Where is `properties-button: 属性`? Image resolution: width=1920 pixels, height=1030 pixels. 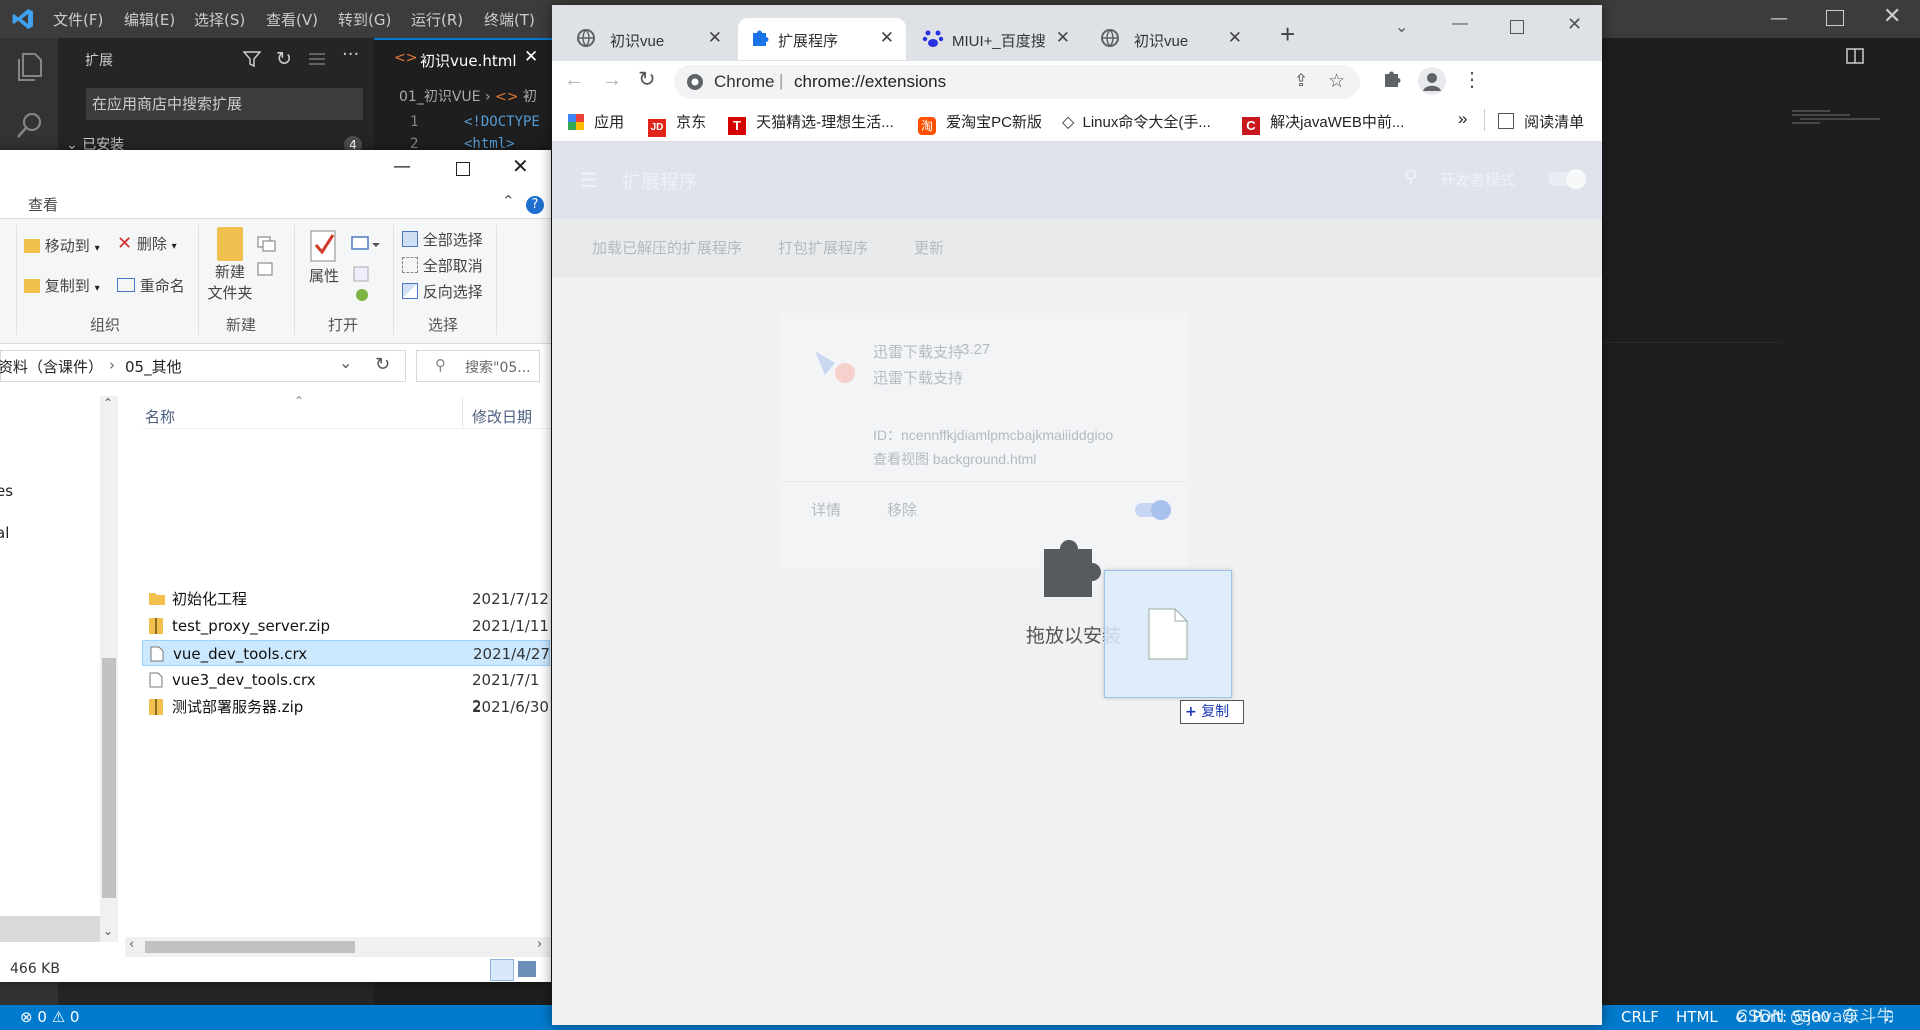 properties-button: 属性 is located at coordinates (324, 257).